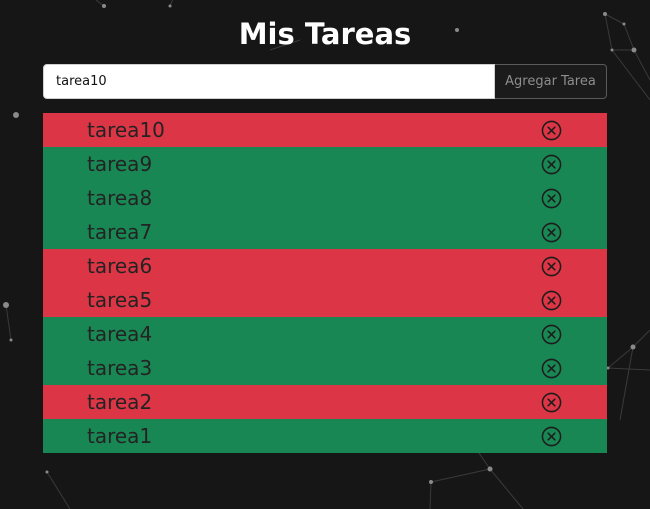 The height and width of the screenshot is (509, 650). I want to click on task-item: tarea10, so click(325, 130).